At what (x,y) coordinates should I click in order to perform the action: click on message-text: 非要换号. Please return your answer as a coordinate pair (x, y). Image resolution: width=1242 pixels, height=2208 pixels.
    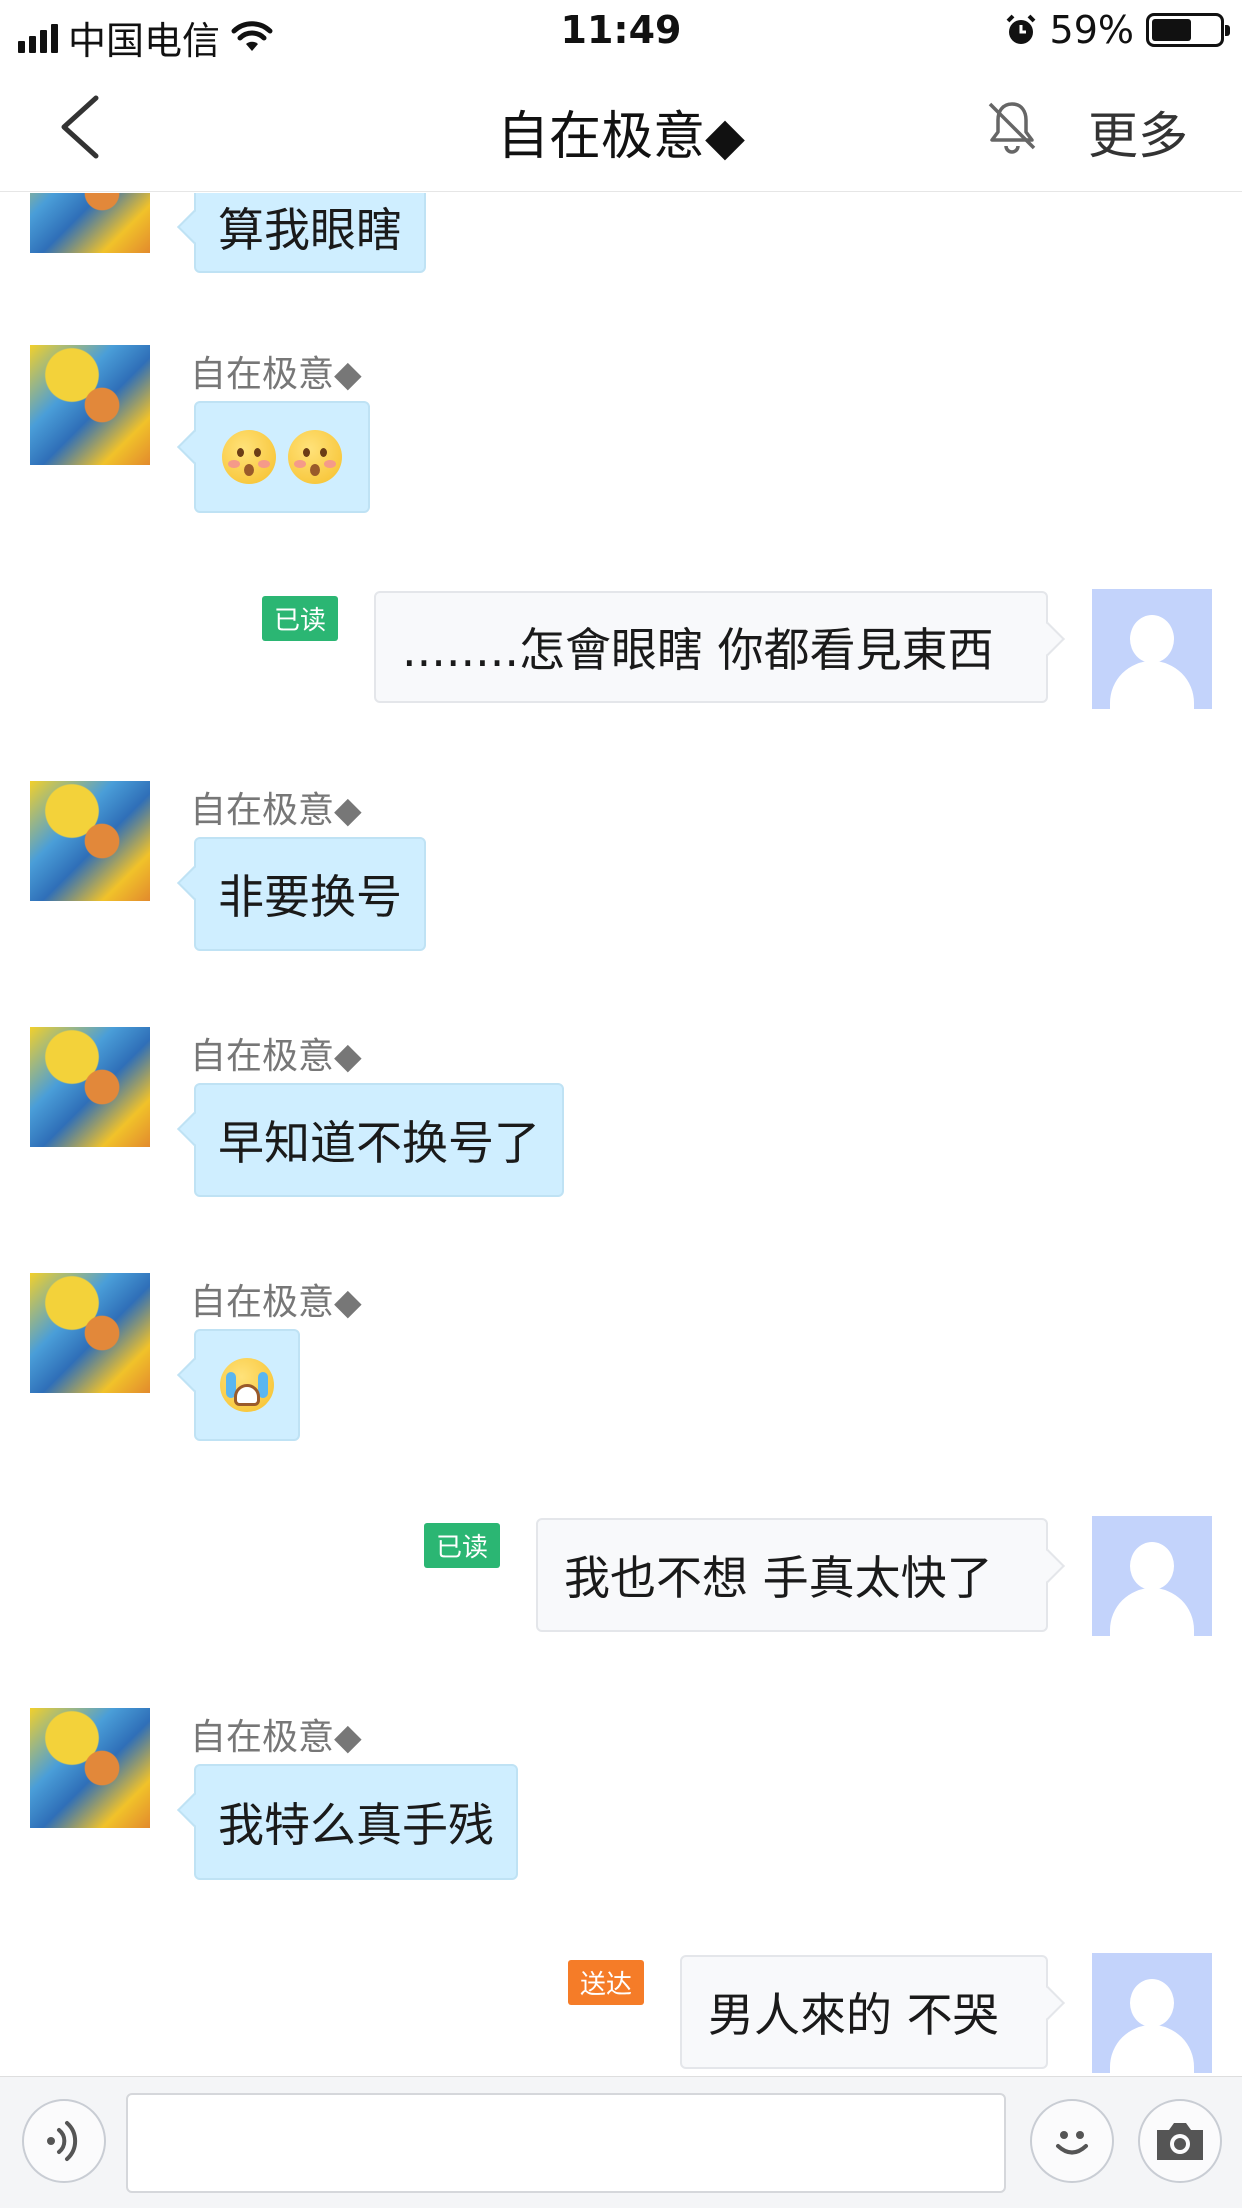
    Looking at the image, I should click on (310, 897).